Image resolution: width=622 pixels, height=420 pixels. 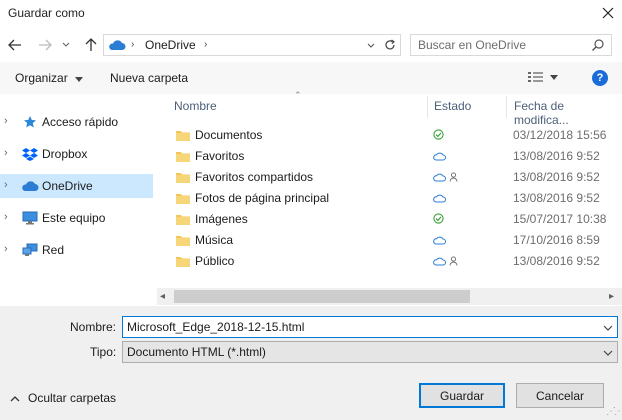 What do you see at coordinates (600, 78) in the screenshot?
I see `help-icon: ?` at bounding box center [600, 78].